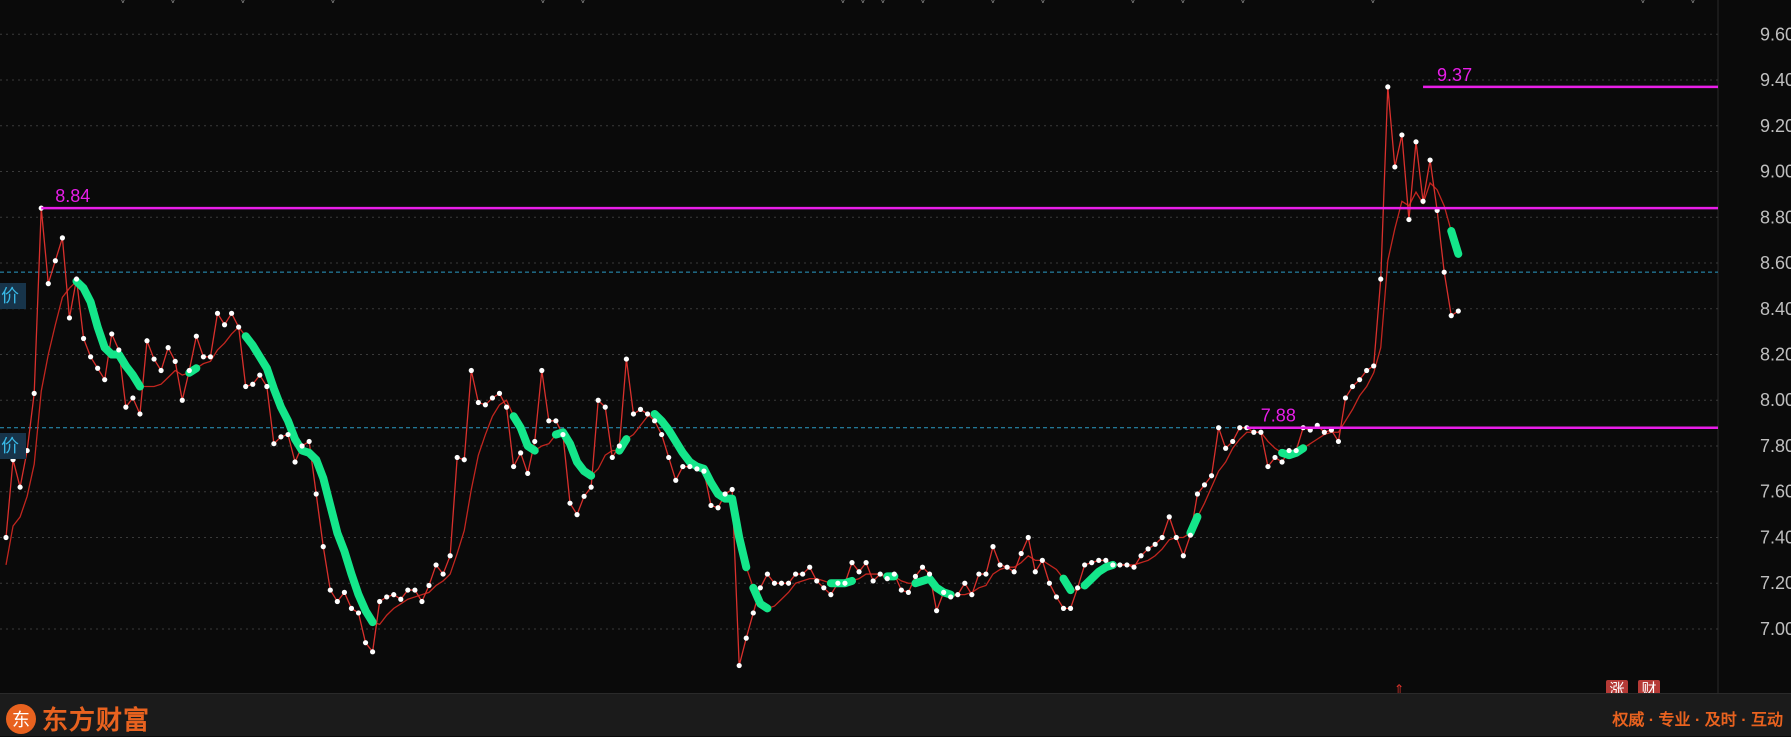 The width and height of the screenshot is (1791, 737). What do you see at coordinates (1775, 263) in the screenshot?
I see `y-tick-label: 8.60` at bounding box center [1775, 263].